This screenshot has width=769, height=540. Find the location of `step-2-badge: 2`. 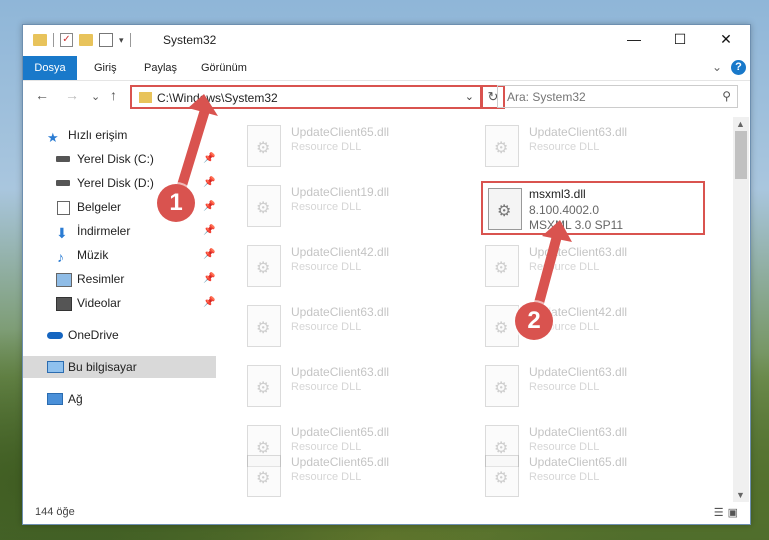

step-2-badge: 2 is located at coordinates (534, 321).